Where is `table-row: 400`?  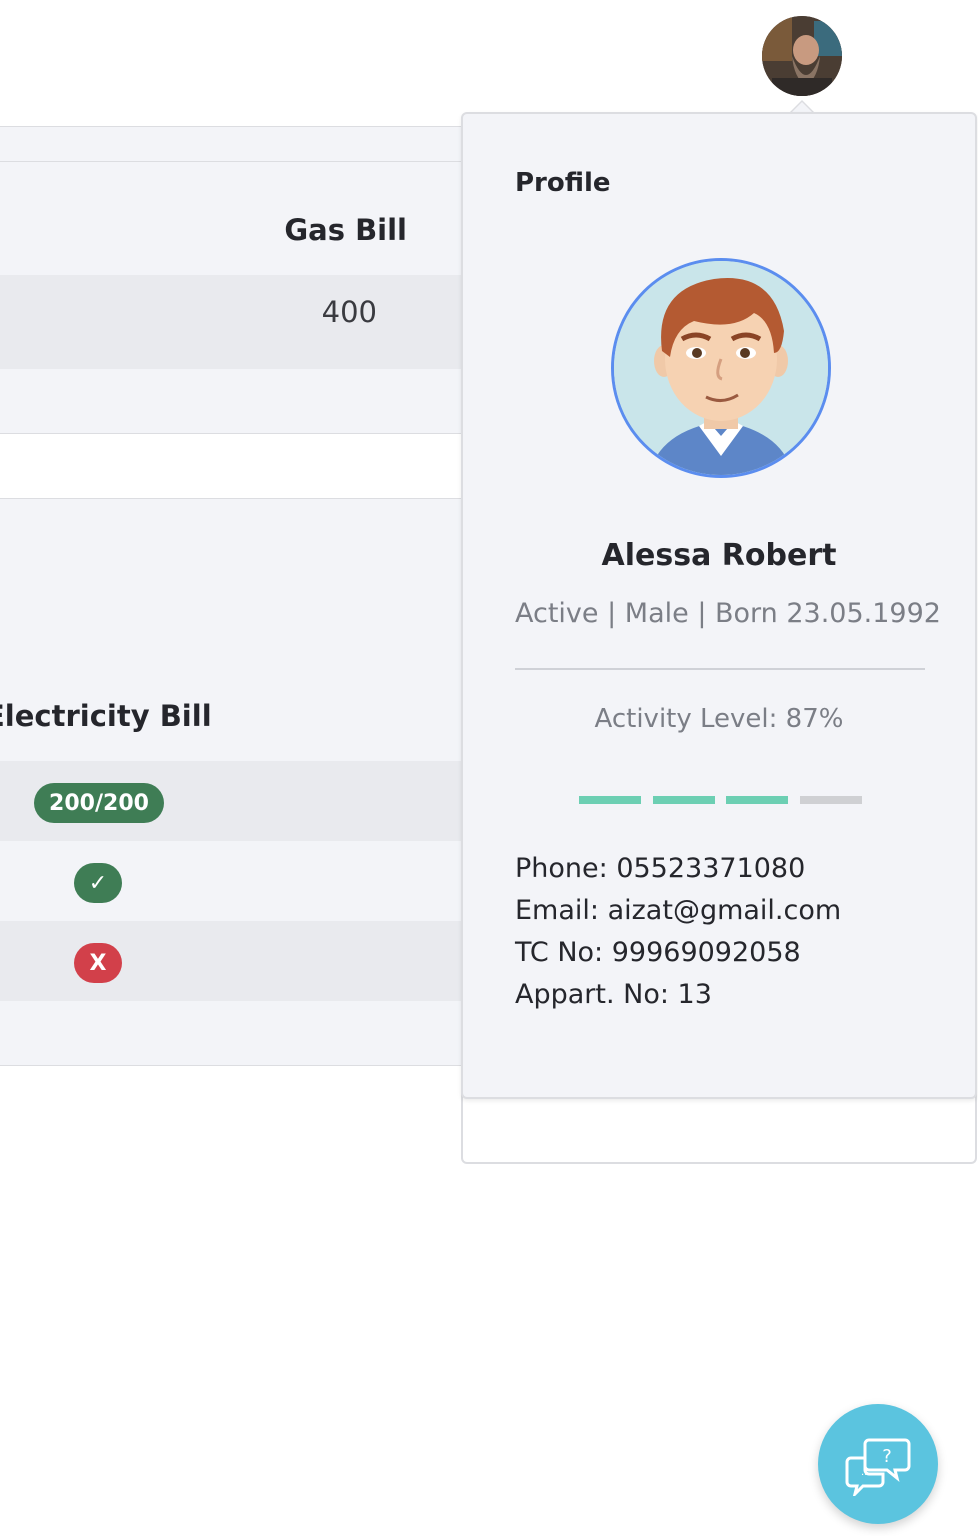
table-row: 400 is located at coordinates (238, 322).